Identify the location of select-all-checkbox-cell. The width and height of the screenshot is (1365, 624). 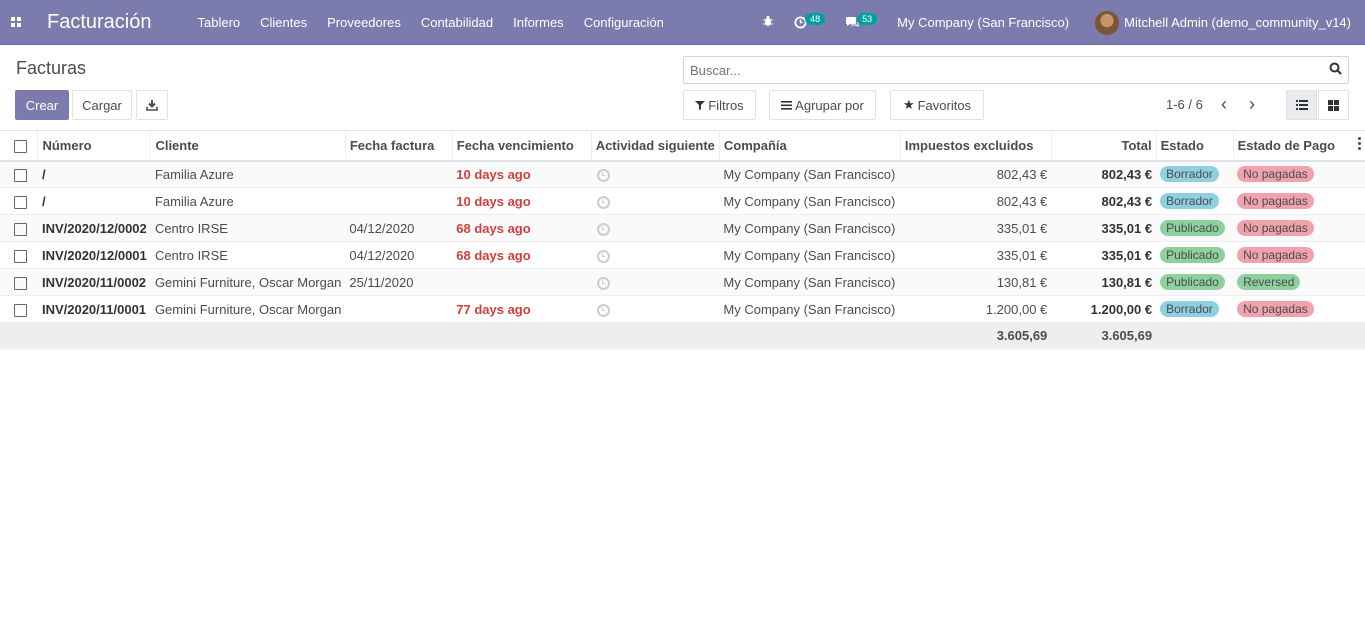
(19, 146).